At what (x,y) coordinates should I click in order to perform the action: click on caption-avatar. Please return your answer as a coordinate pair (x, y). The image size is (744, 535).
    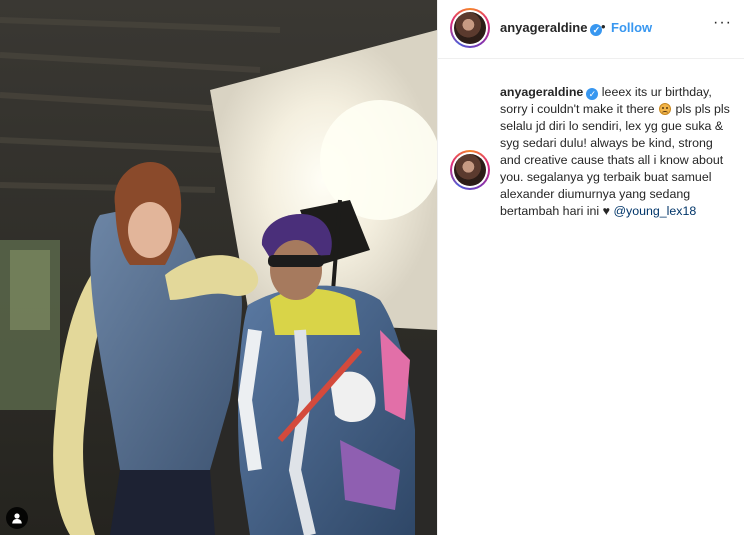
    Looking at the image, I should click on (470, 170).